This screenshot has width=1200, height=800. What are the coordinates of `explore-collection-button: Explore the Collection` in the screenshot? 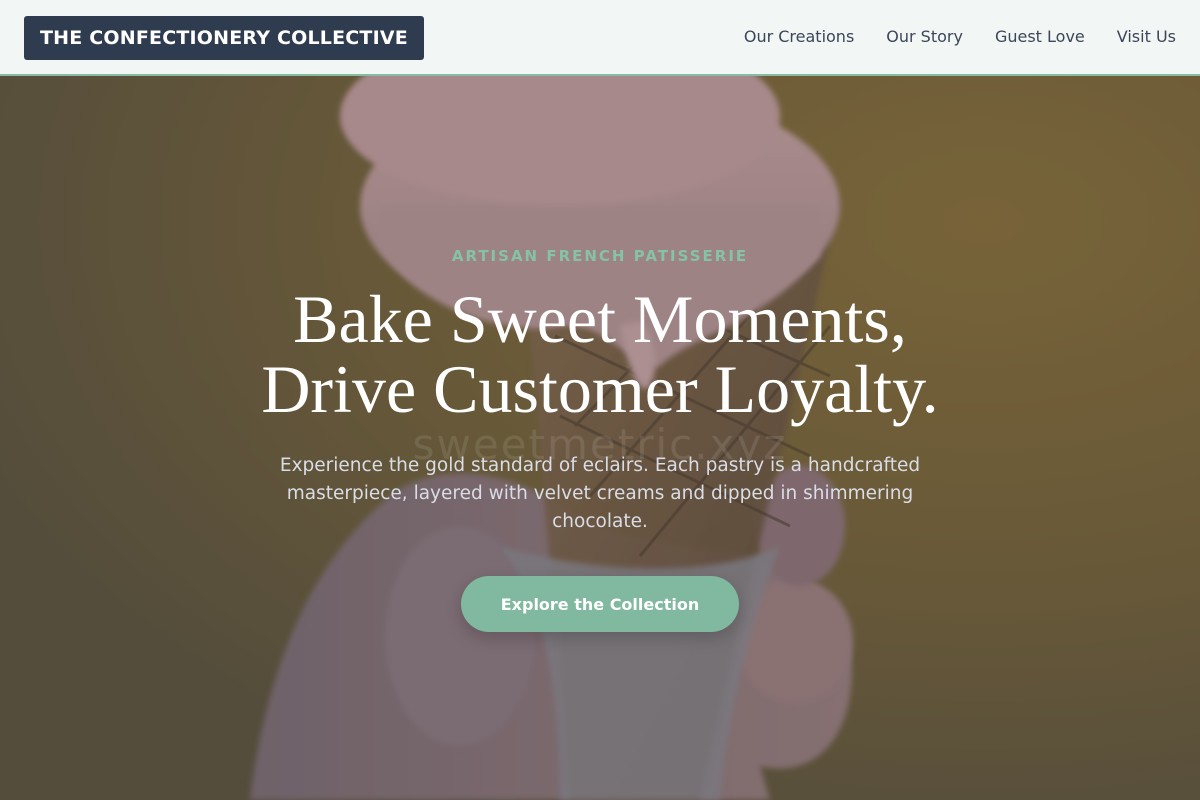 It's located at (600, 604).